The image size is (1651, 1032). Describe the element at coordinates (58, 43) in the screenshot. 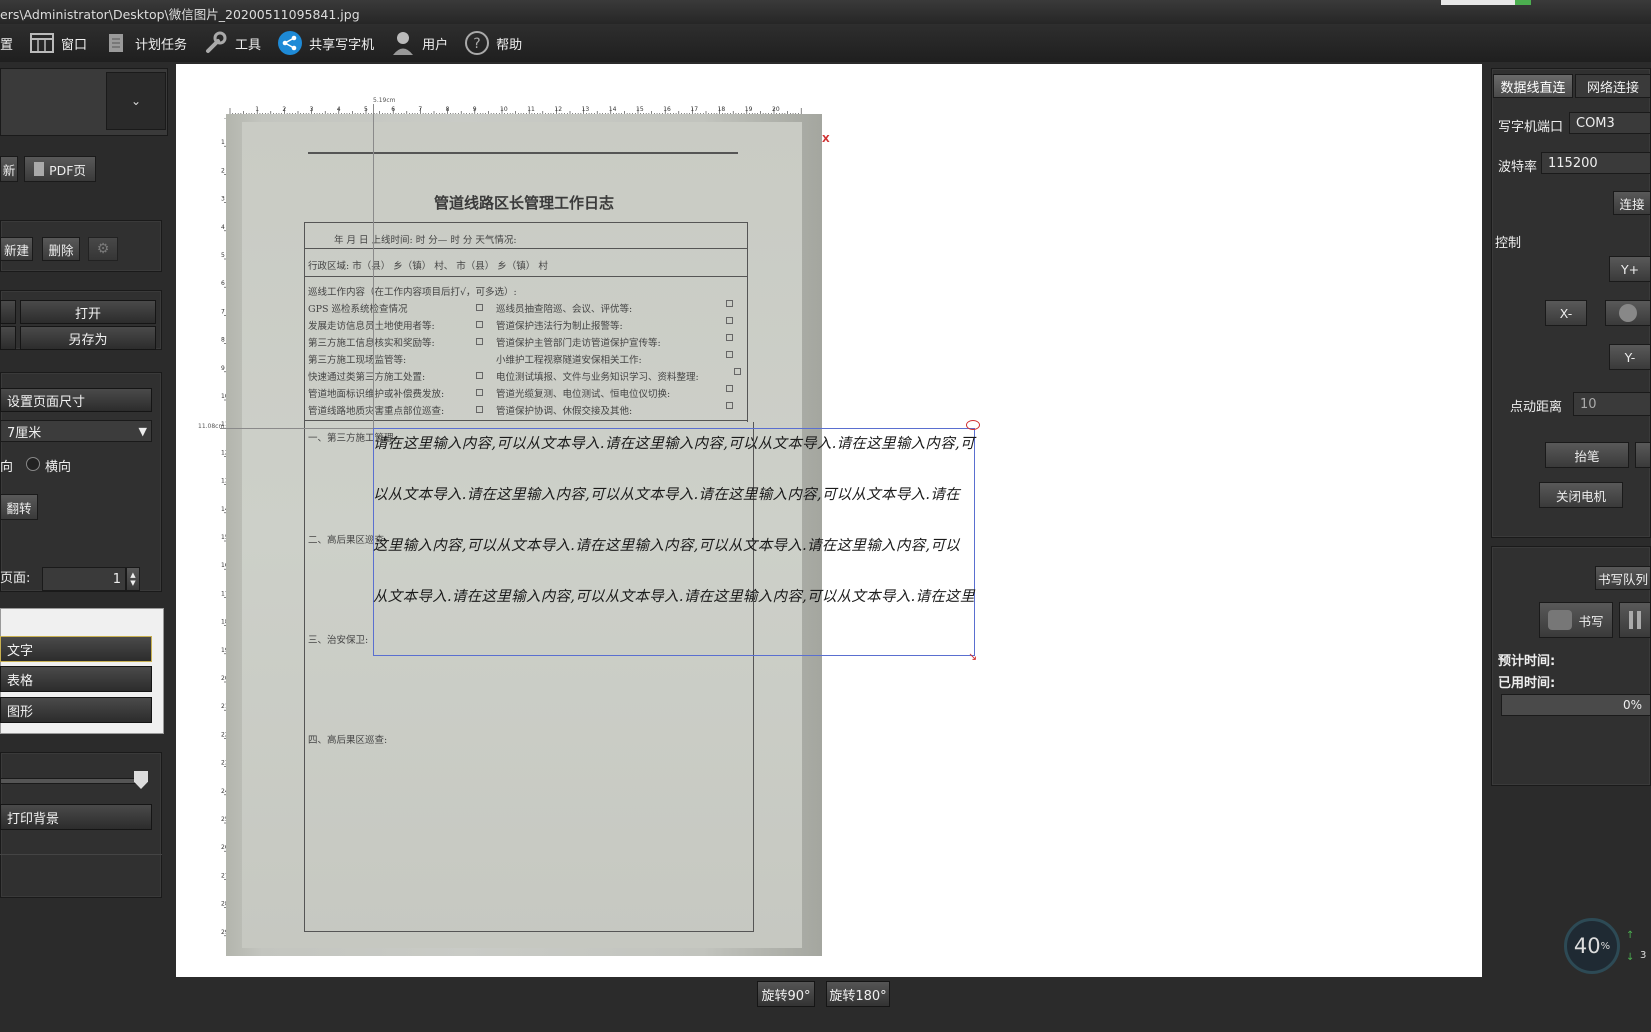

I see `menu-window: 窗口` at that location.